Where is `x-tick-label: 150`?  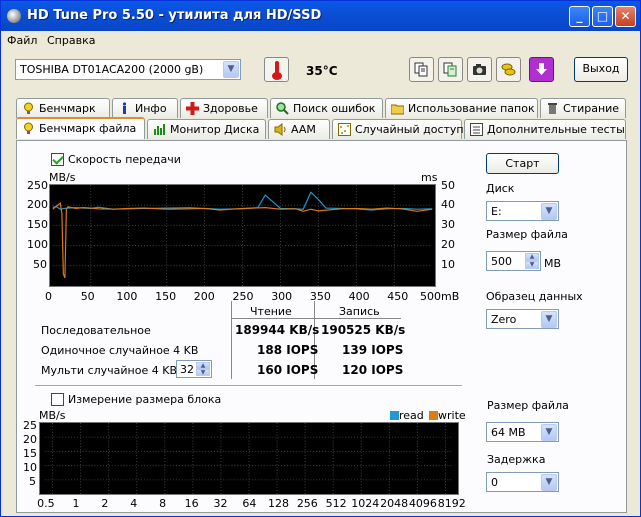 x-tick-label: 150 is located at coordinates (166, 296).